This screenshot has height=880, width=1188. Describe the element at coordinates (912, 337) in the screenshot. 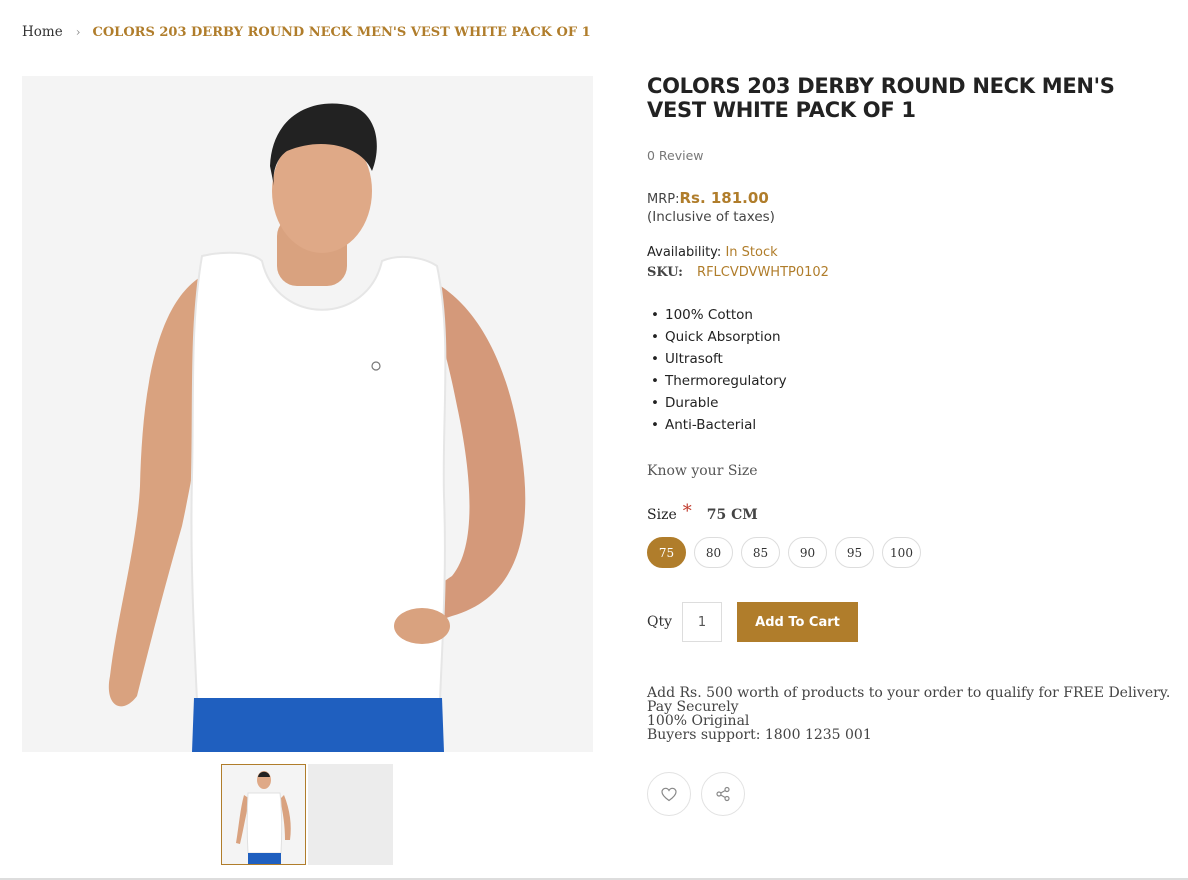

I see `feature-item: Quick Absorption` at that location.